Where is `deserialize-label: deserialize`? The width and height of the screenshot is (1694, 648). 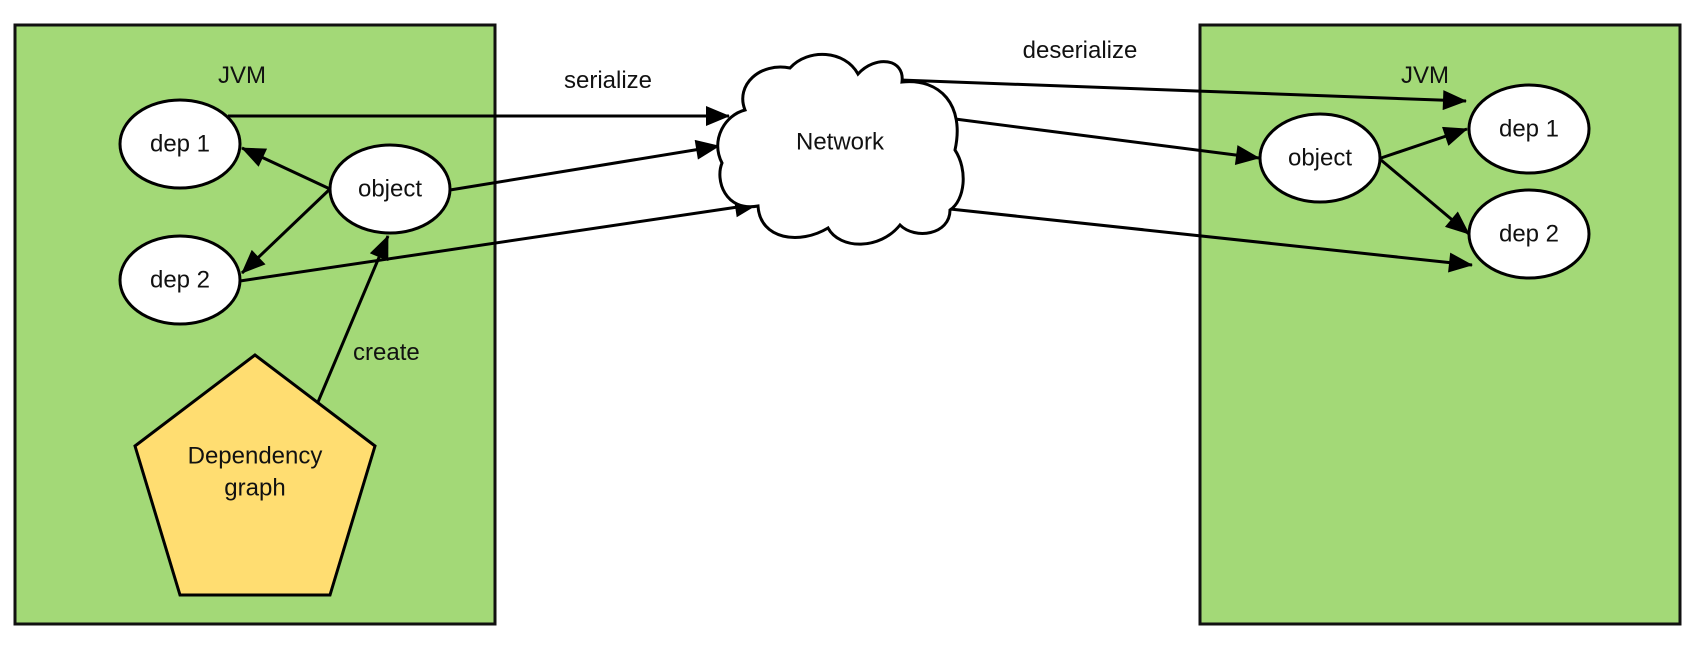
deserialize-label: deserialize is located at coordinates (1080, 50).